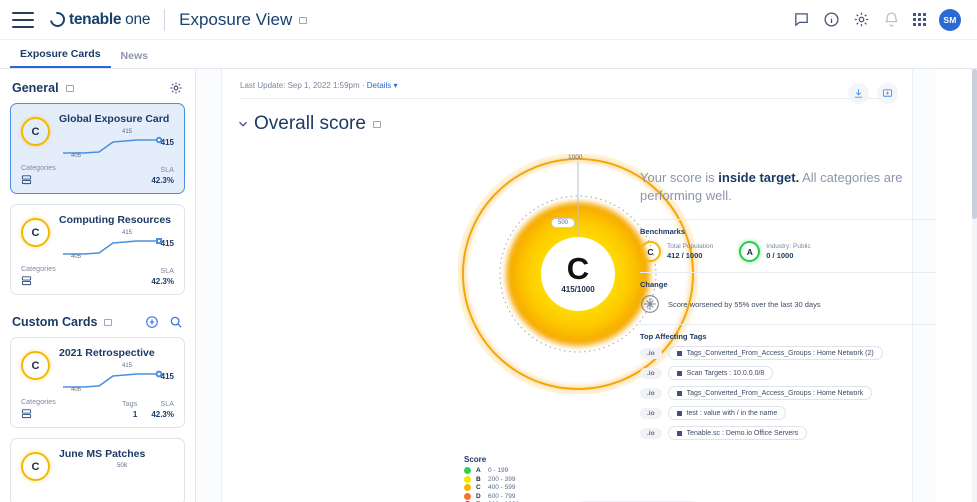  Describe the element at coordinates (727, 413) in the screenshot. I see `tag-pill: test : value with / in the name` at that location.